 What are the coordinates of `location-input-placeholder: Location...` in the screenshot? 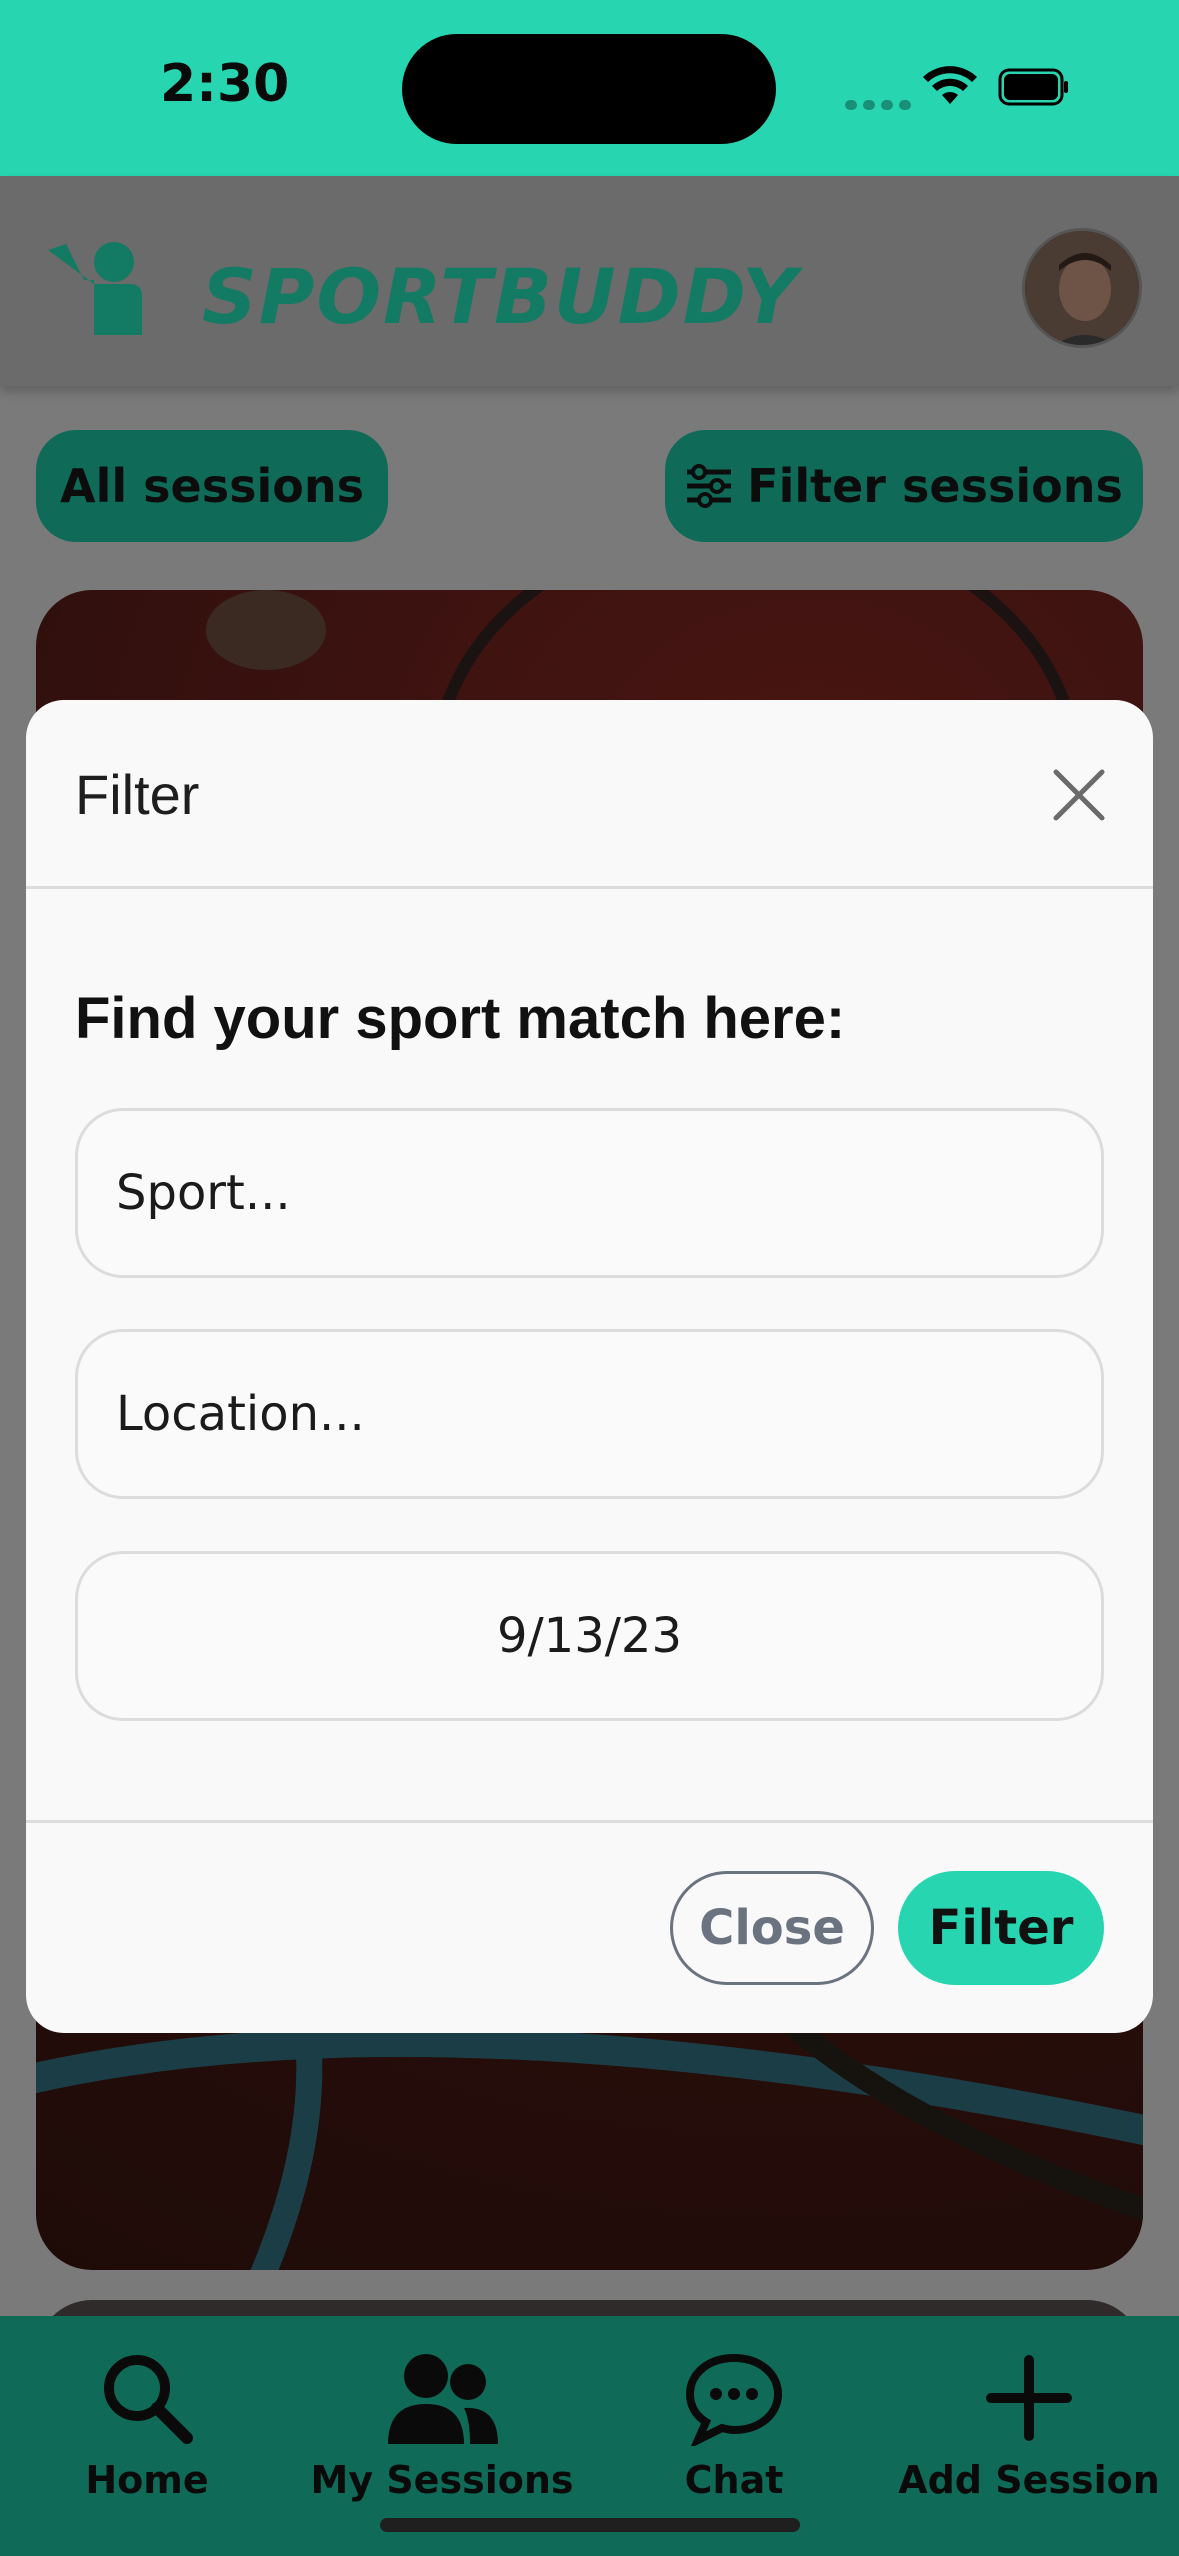 It's located at (240, 1414).